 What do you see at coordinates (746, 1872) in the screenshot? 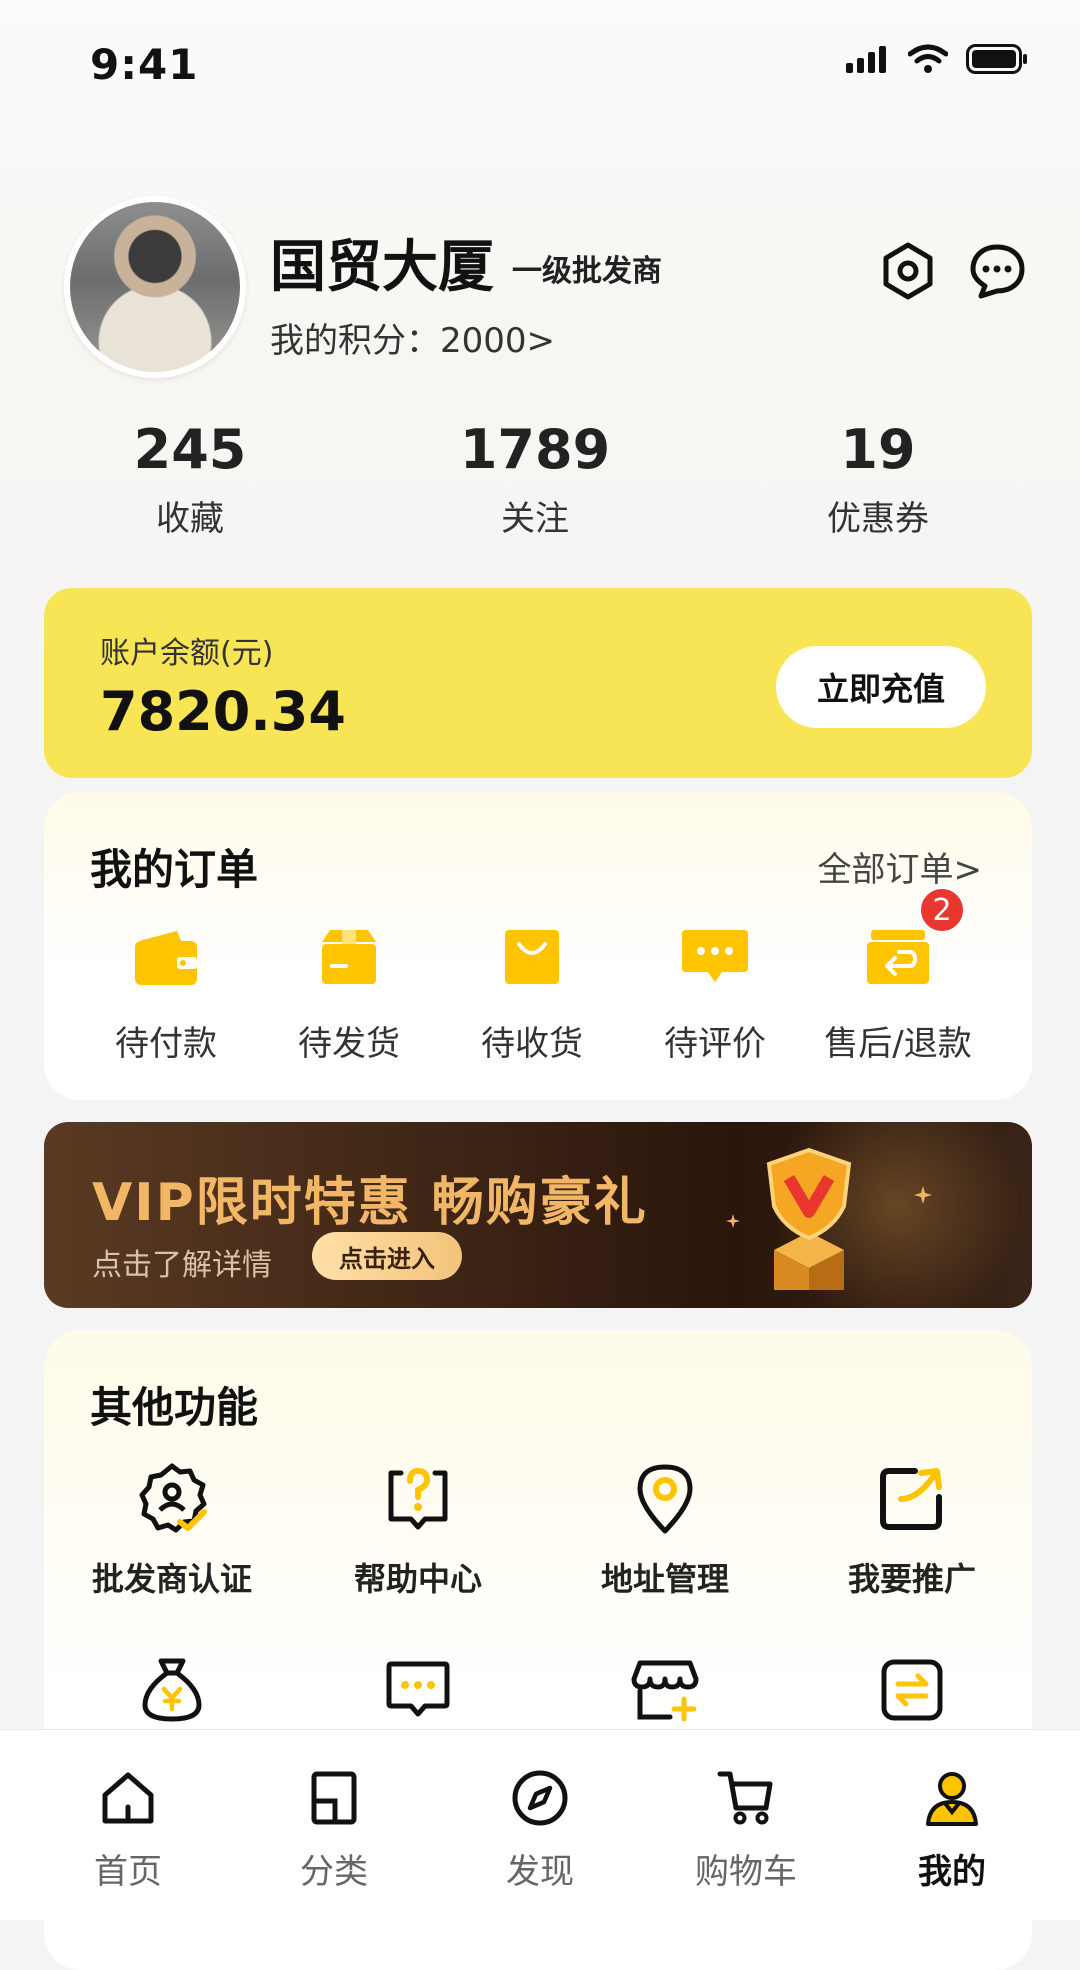
I see `tab-label: 购物车` at bounding box center [746, 1872].